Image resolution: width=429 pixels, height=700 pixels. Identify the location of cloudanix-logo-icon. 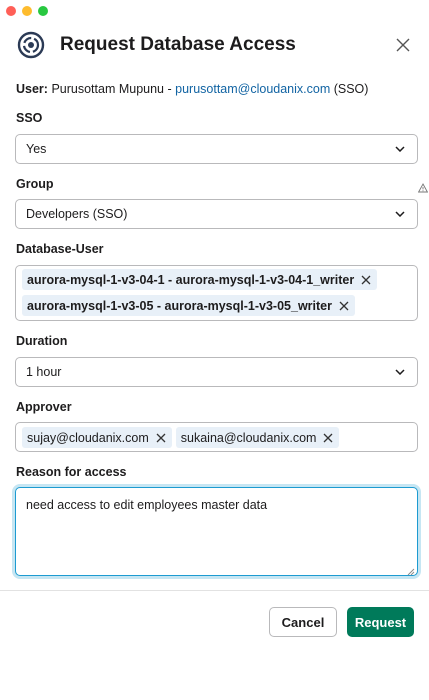
(31, 45).